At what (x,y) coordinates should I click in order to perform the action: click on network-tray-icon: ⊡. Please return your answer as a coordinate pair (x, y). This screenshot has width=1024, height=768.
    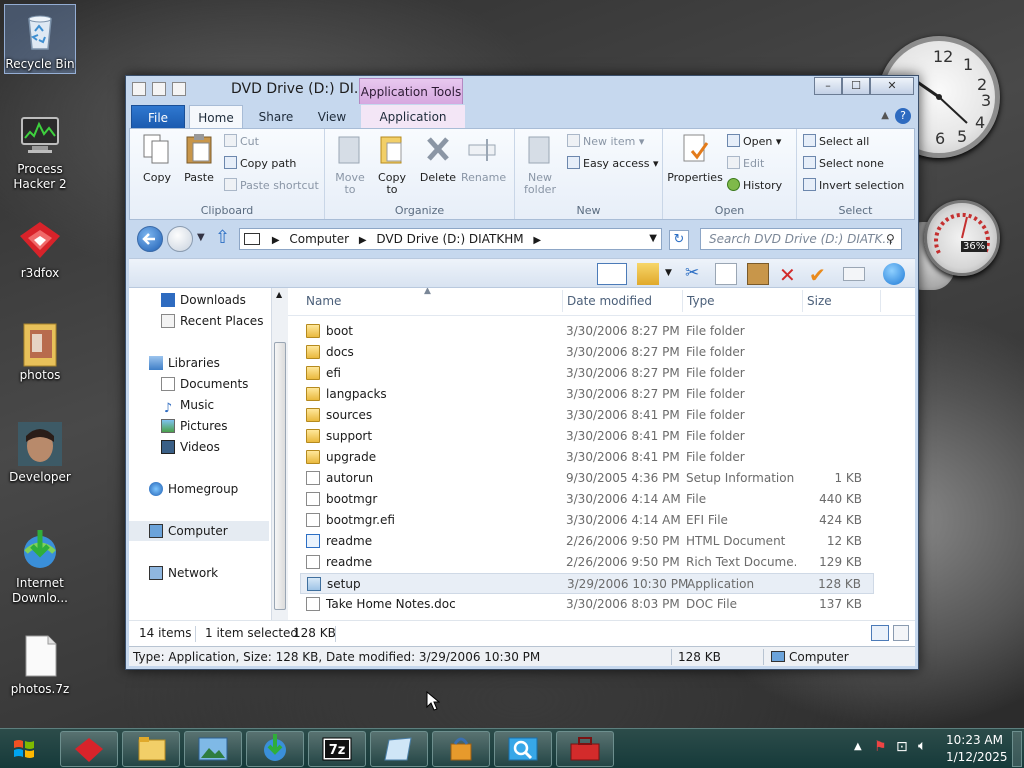
    Looking at the image, I should click on (902, 747).